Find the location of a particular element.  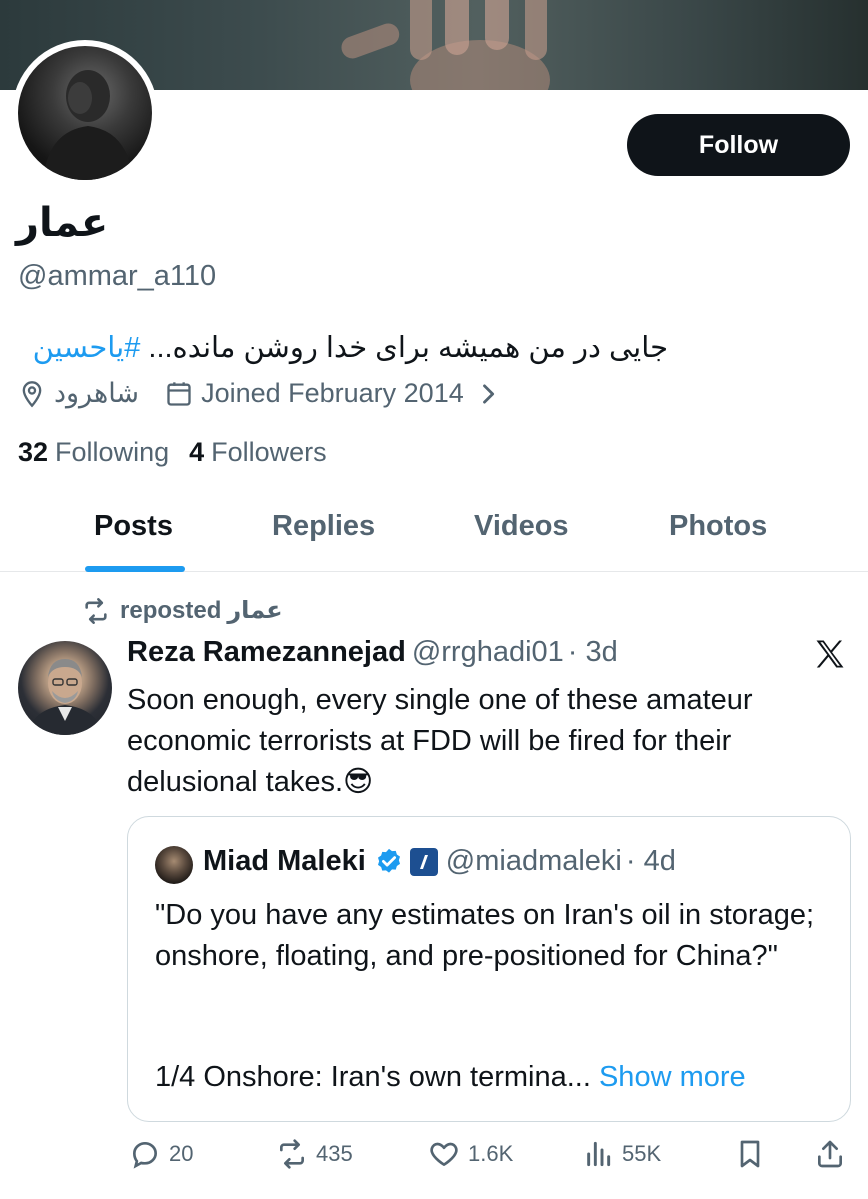

followers-count: 4 is located at coordinates (197, 452).